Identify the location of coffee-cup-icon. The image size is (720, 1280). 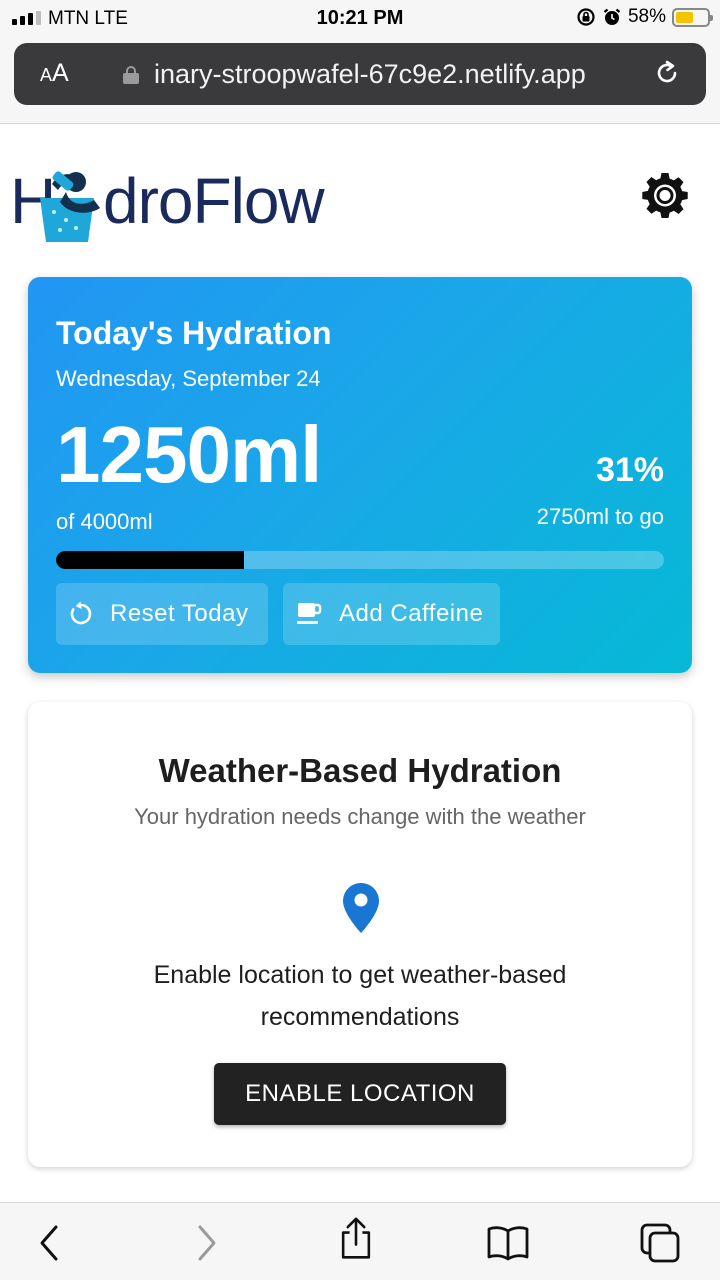
(309, 613).